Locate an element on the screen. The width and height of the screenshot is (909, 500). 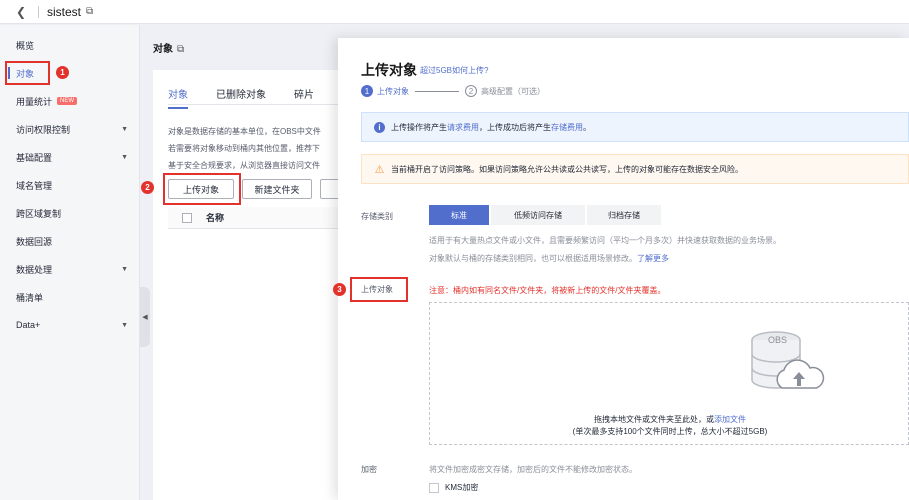
sidebar-item-basic-config: 基础配置 ▼ is located at coordinates (70, 157).